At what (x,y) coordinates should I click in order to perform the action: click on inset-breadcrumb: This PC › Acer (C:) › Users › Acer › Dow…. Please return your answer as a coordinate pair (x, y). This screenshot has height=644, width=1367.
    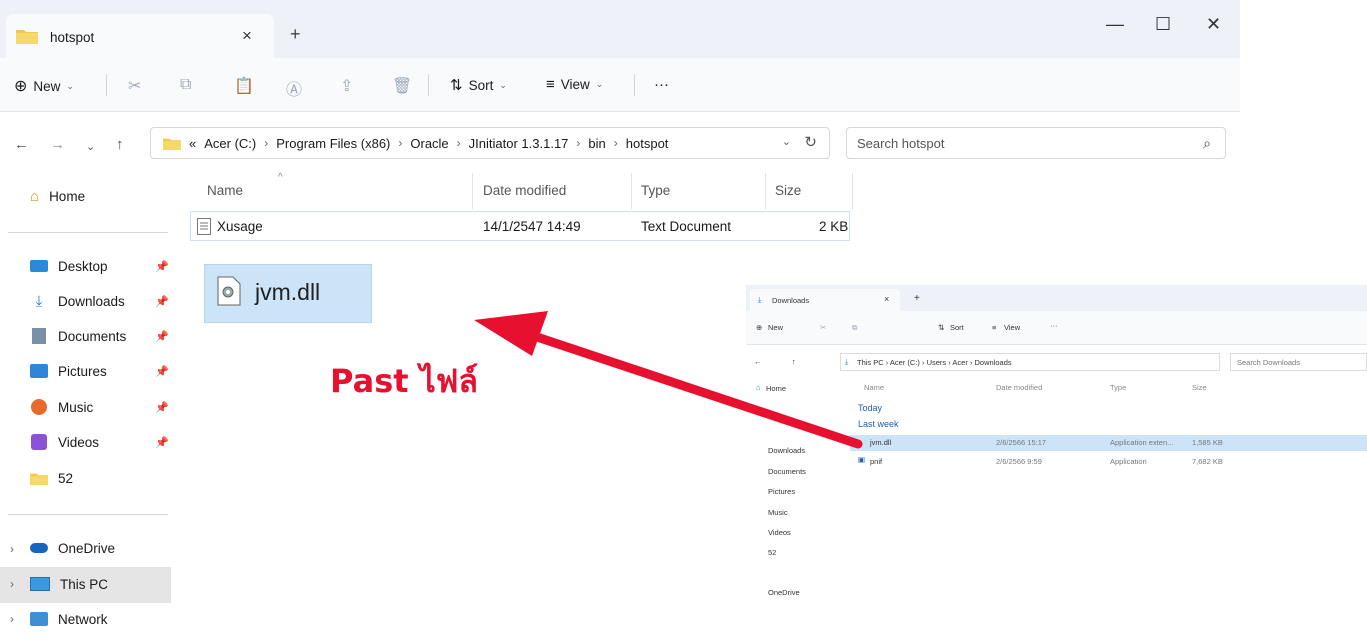
    Looking at the image, I should click on (934, 362).